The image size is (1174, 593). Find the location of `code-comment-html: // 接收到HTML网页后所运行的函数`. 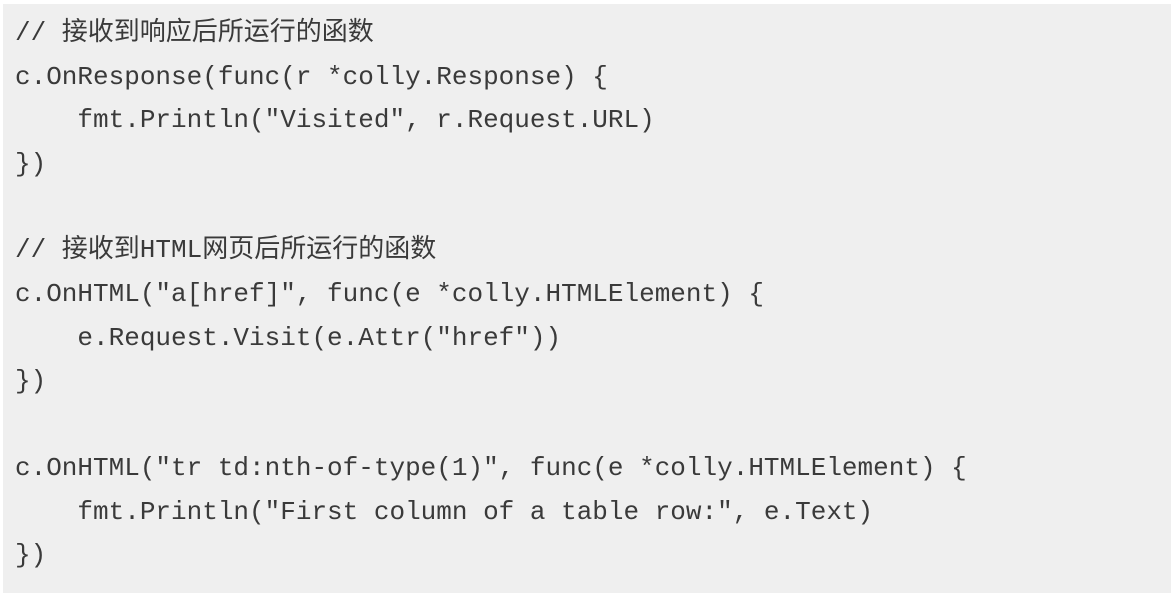

code-comment-html: // 接收到HTML网页后所运行的函数 is located at coordinates (226, 250).